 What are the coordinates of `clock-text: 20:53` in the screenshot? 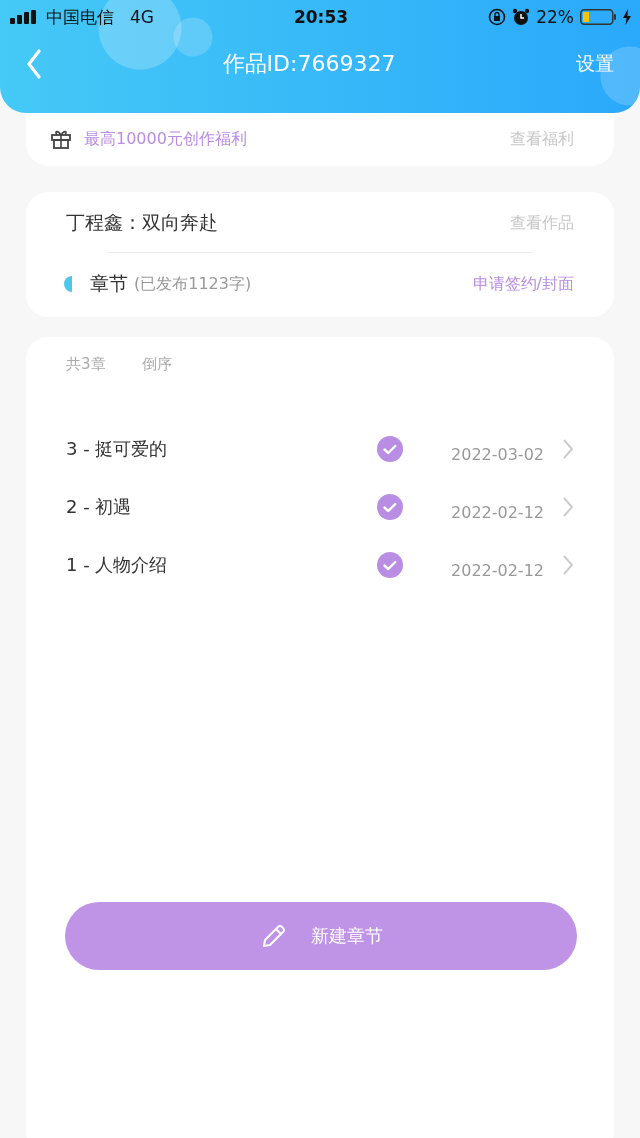 It's located at (321, 17).